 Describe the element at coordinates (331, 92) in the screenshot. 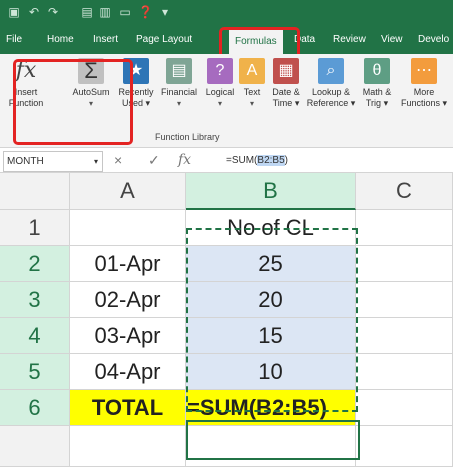

I see `lookup-label-1: Lookup &` at that location.